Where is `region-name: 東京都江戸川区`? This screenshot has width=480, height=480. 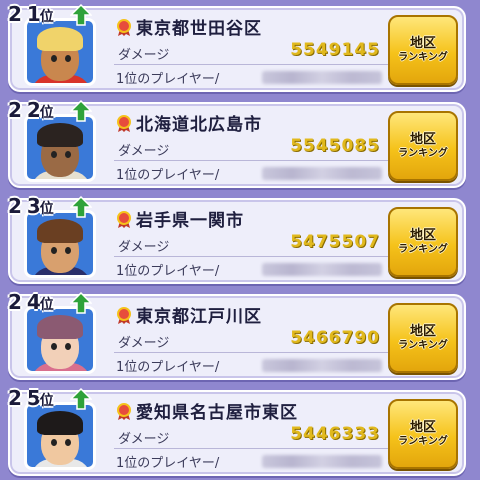 region-name: 東京都江戸川区 is located at coordinates (199, 317).